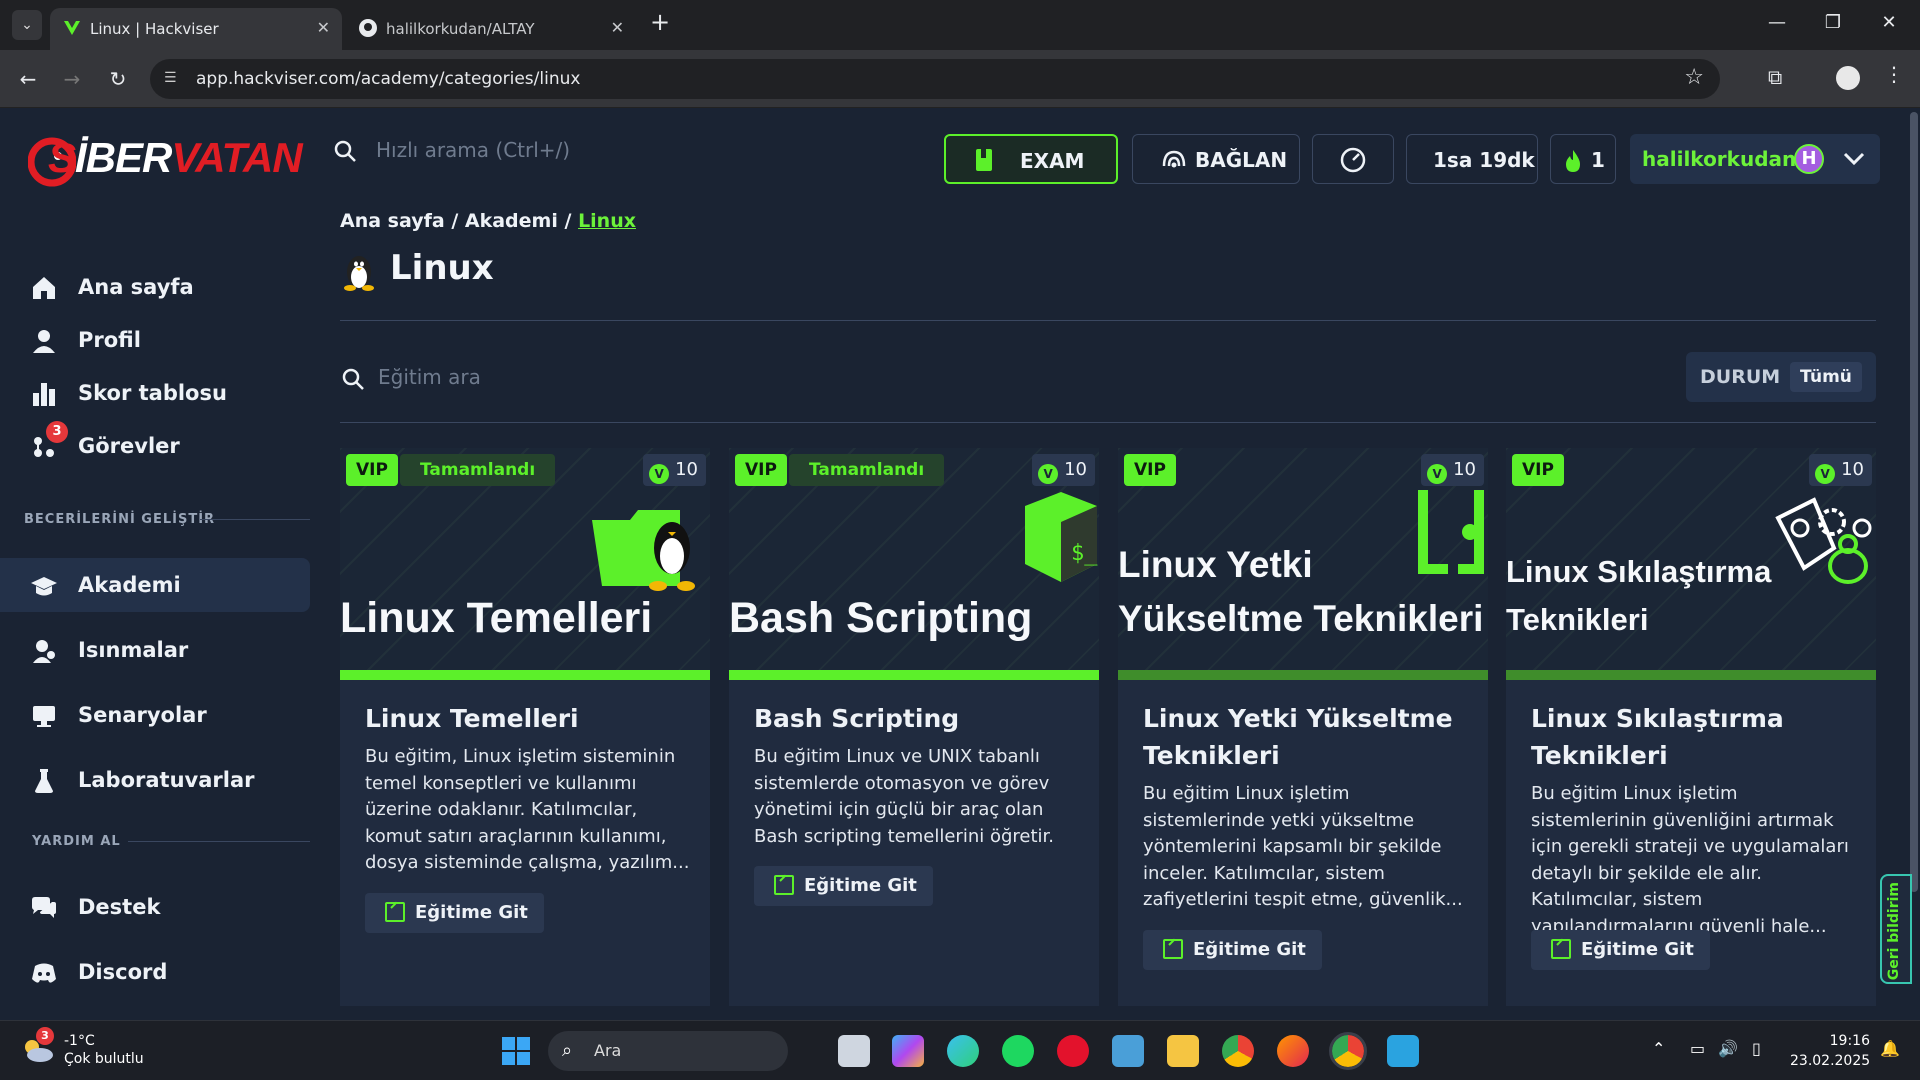 This screenshot has height=1080, width=1920. What do you see at coordinates (112, 1049) in the screenshot?
I see `weather-widget: 3 -1°C Çok bulutlu` at bounding box center [112, 1049].